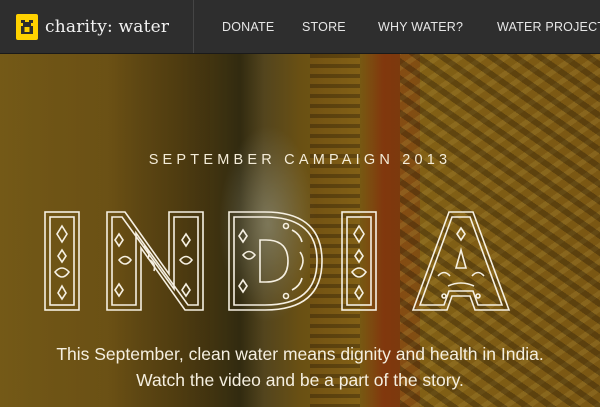 The image size is (600, 407). Describe the element at coordinates (324, 27) in the screenshot. I see `nav-link-store: STORE` at that location.